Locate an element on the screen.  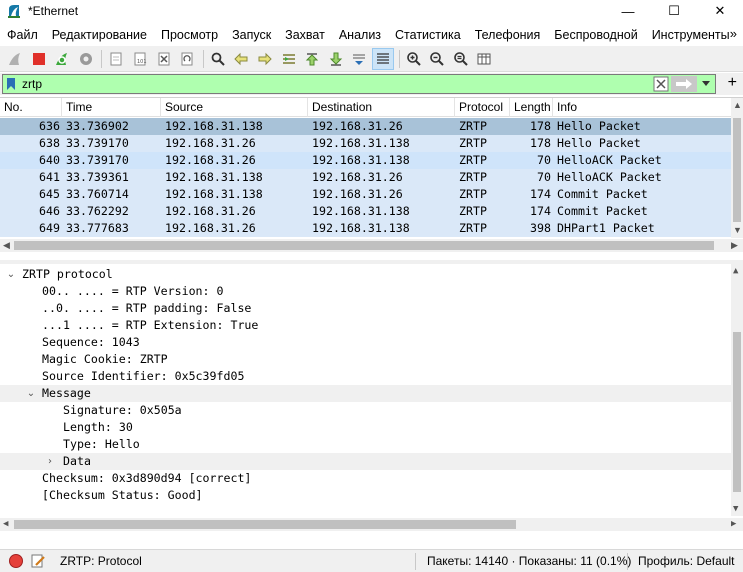
tree-item: Length: 30 is located at coordinates (365, 427).